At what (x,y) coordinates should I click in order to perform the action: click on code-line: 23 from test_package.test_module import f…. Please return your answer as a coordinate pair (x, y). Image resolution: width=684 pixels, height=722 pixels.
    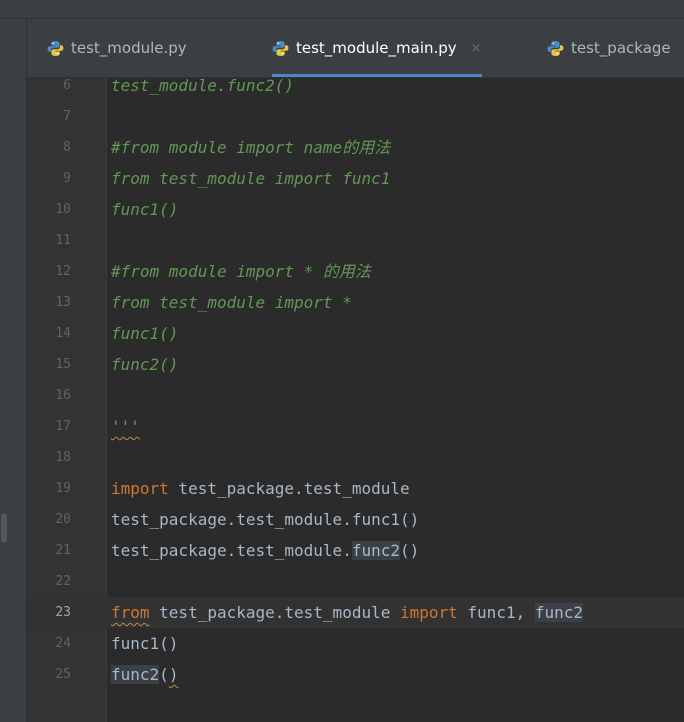
    Looking at the image, I should click on (355, 612).